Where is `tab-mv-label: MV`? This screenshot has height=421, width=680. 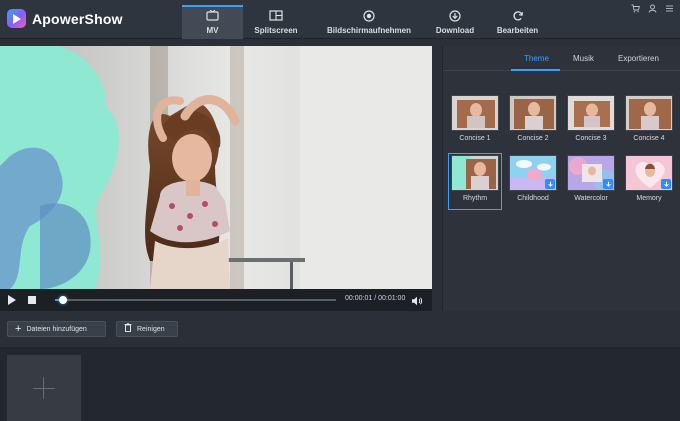
tab-mv-label: MV is located at coordinates (212, 30).